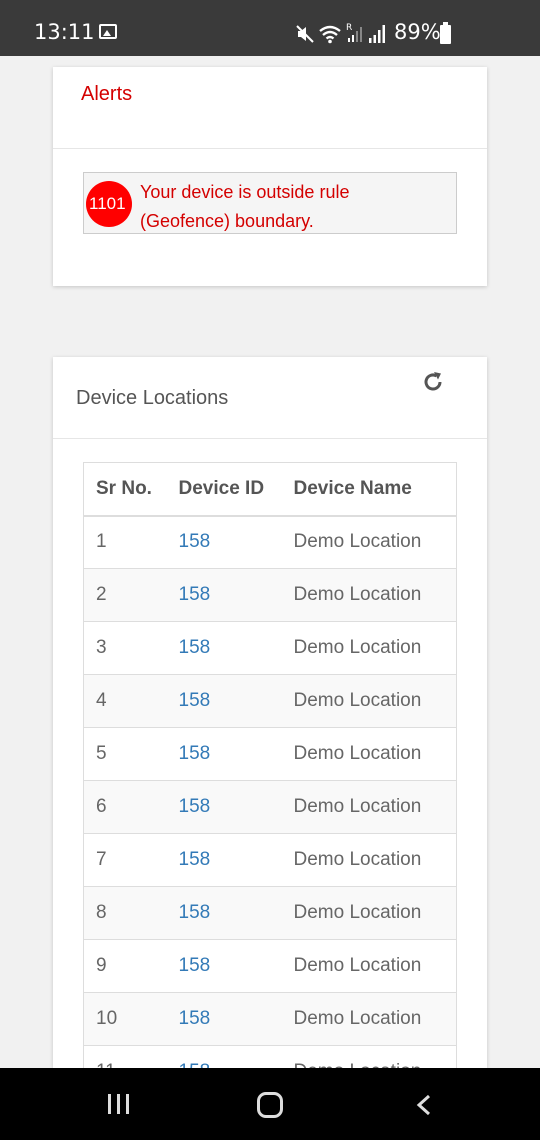 The image size is (540, 1140). I want to click on home-icon, so click(270, 1105).